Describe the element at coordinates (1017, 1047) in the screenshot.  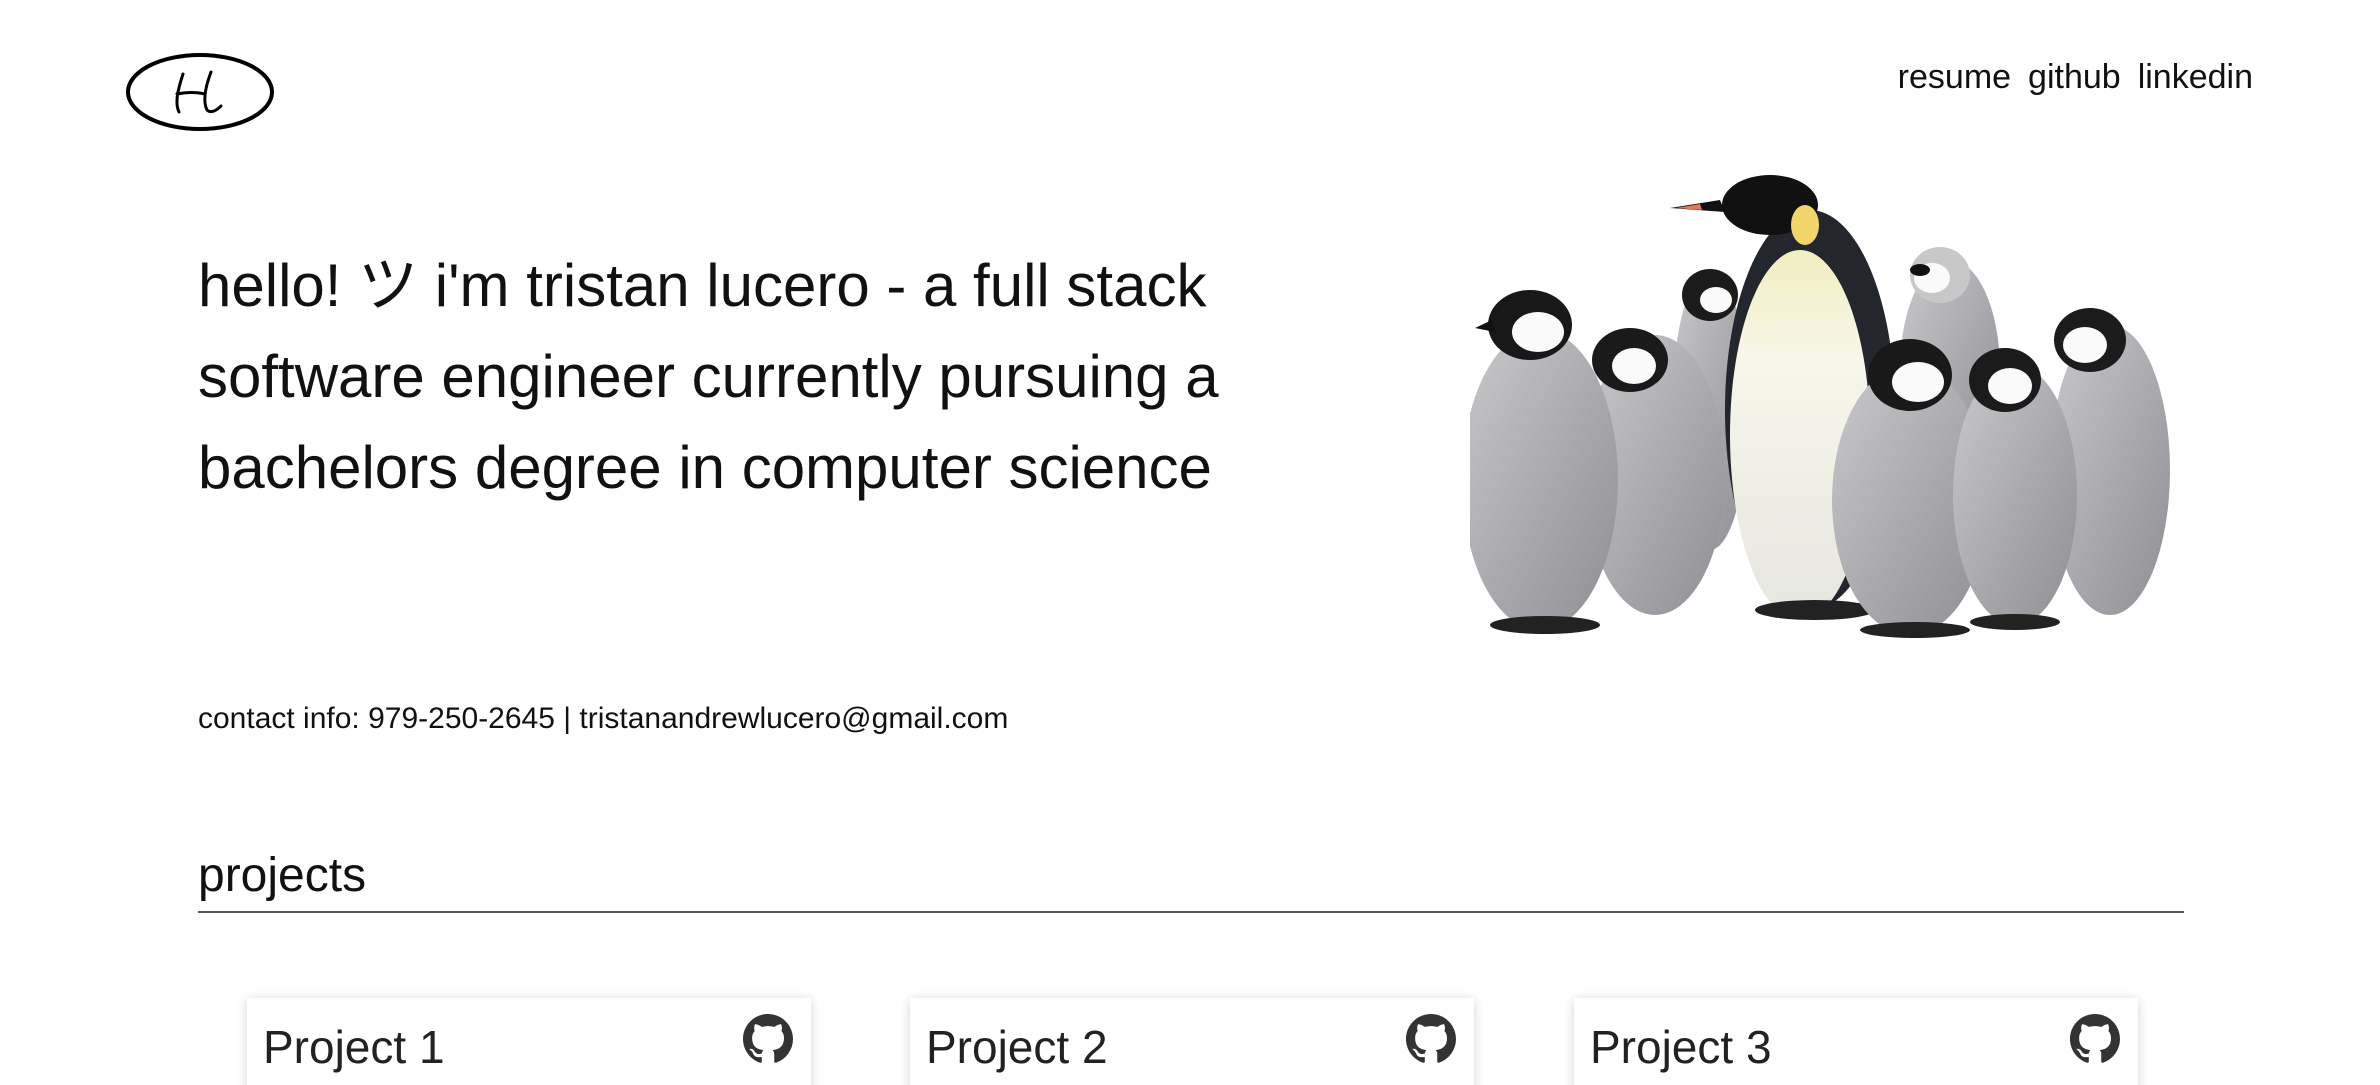
I see `project-title: Project 2` at that location.